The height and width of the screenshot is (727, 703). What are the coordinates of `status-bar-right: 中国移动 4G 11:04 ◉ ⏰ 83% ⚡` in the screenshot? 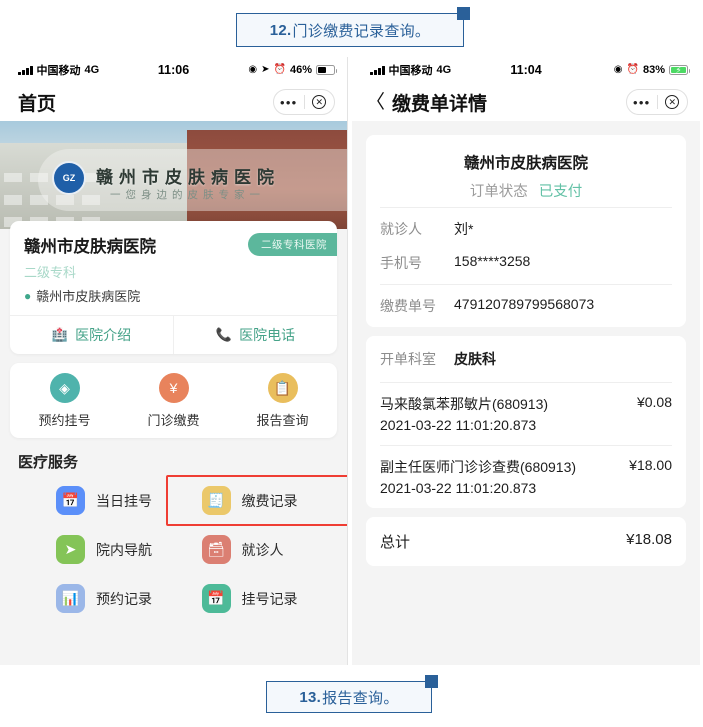 It's located at (526, 70).